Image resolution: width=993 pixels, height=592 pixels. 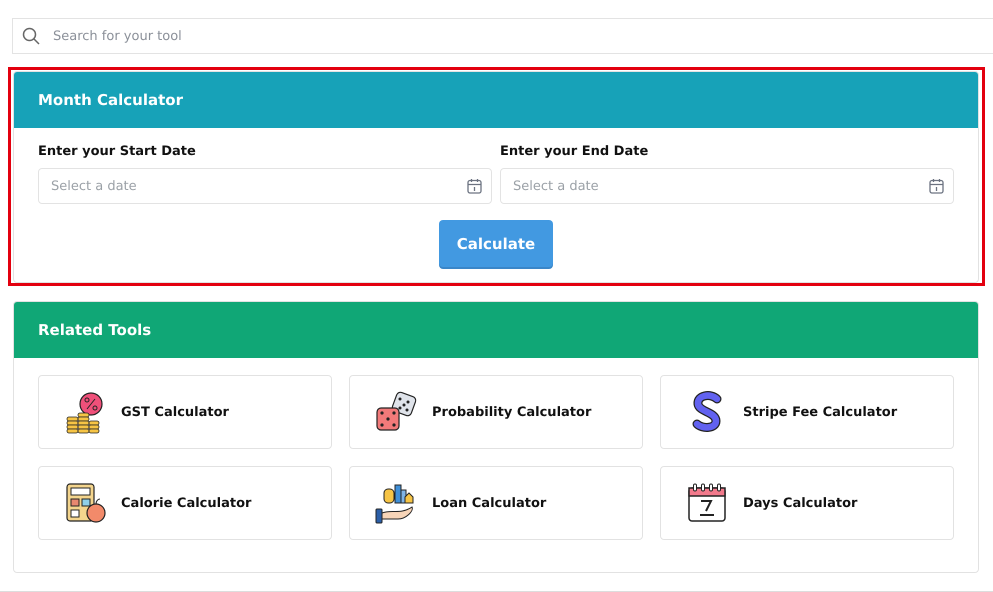 What do you see at coordinates (496, 412) in the screenshot?
I see `tool-link: Probability Calculator` at bounding box center [496, 412].